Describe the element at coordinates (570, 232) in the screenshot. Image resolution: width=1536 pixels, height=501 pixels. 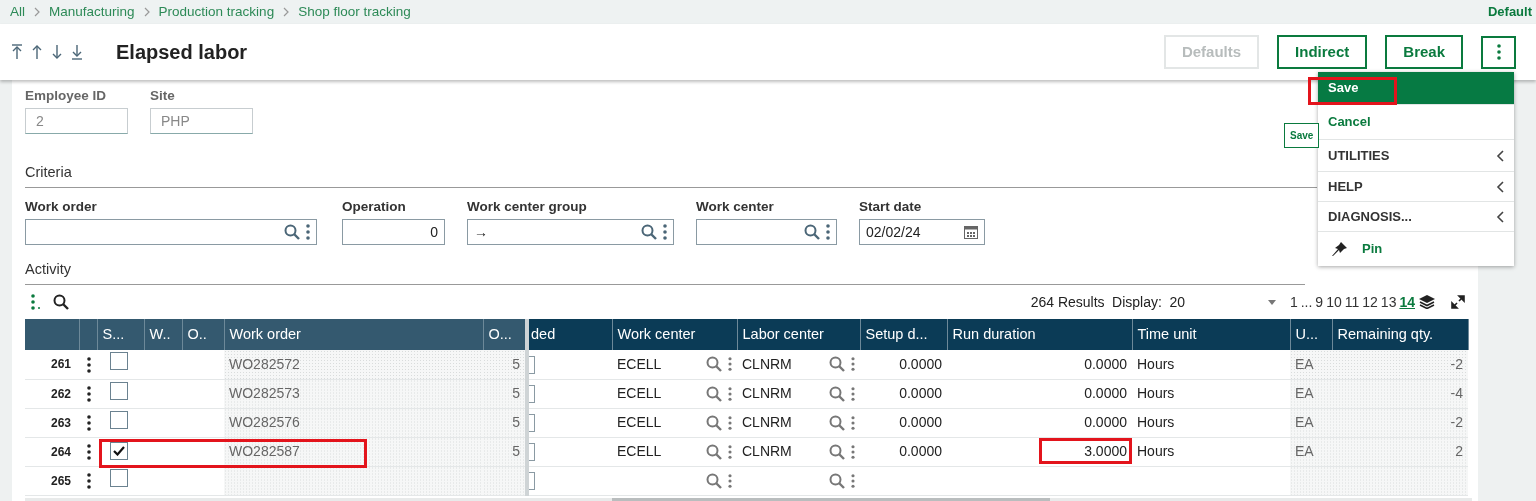
I see `input-field: →` at that location.